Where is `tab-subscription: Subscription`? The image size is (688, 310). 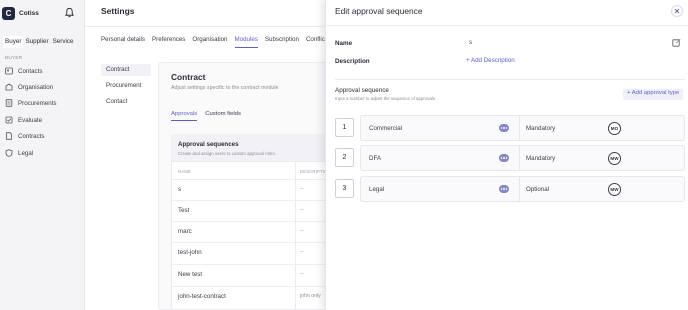
tab-subscription: Subscription is located at coordinates (282, 42).